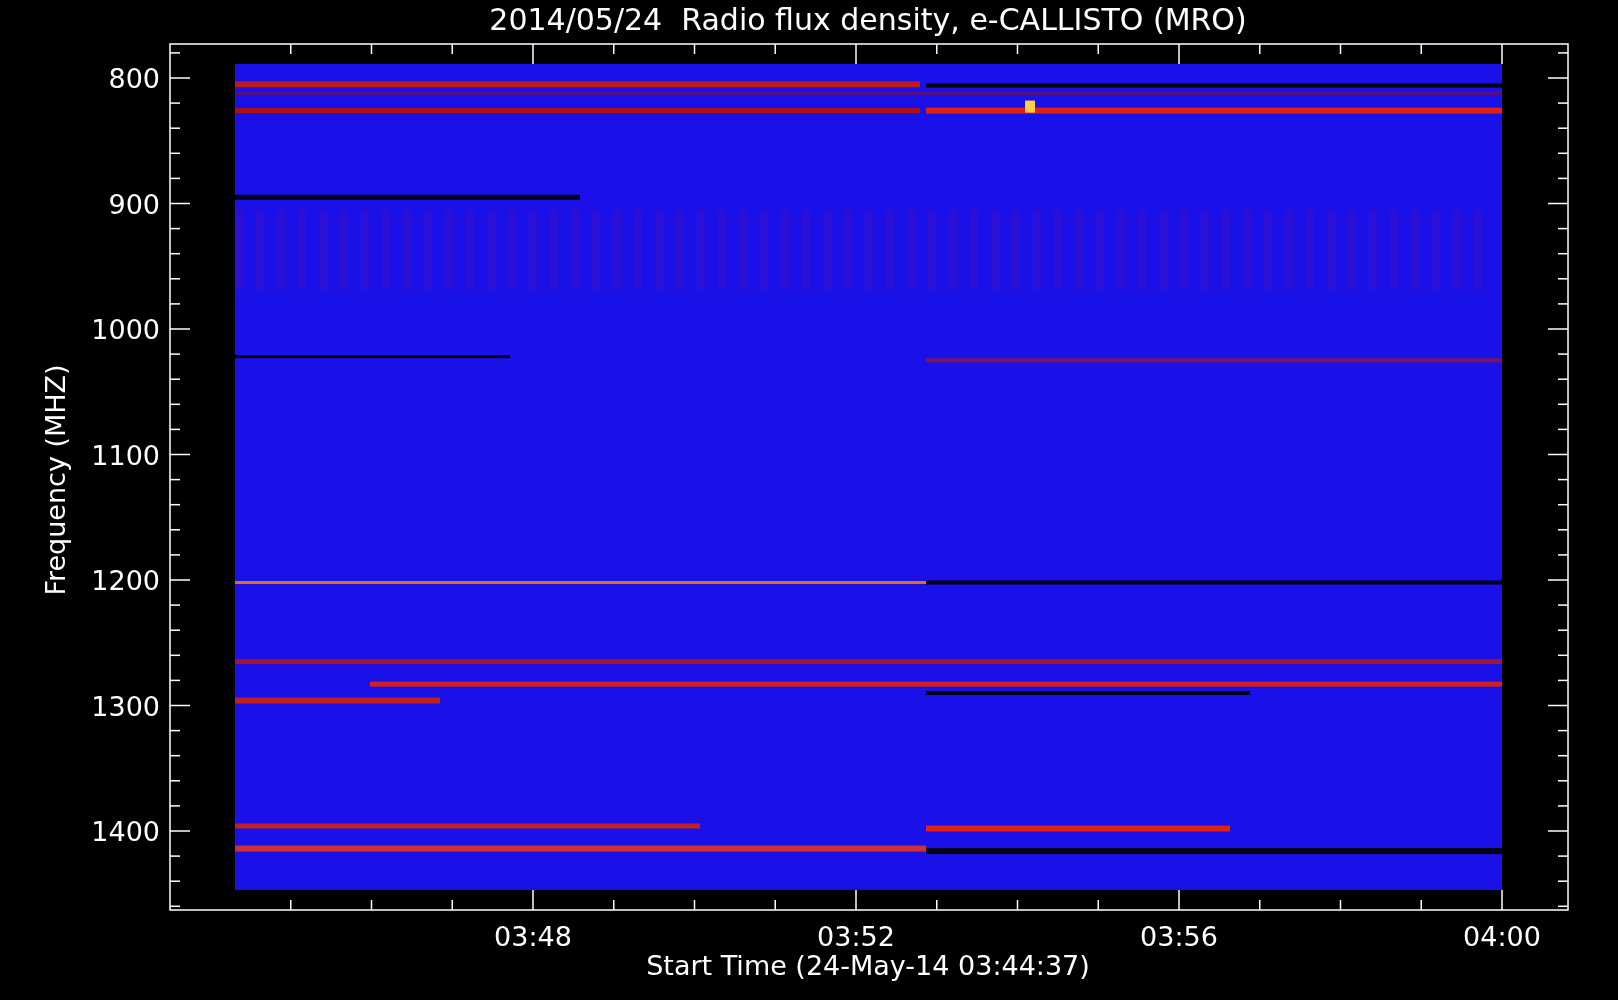 The image size is (1618, 1000). I want to click on x-tick-label: 03:48, so click(533, 936).